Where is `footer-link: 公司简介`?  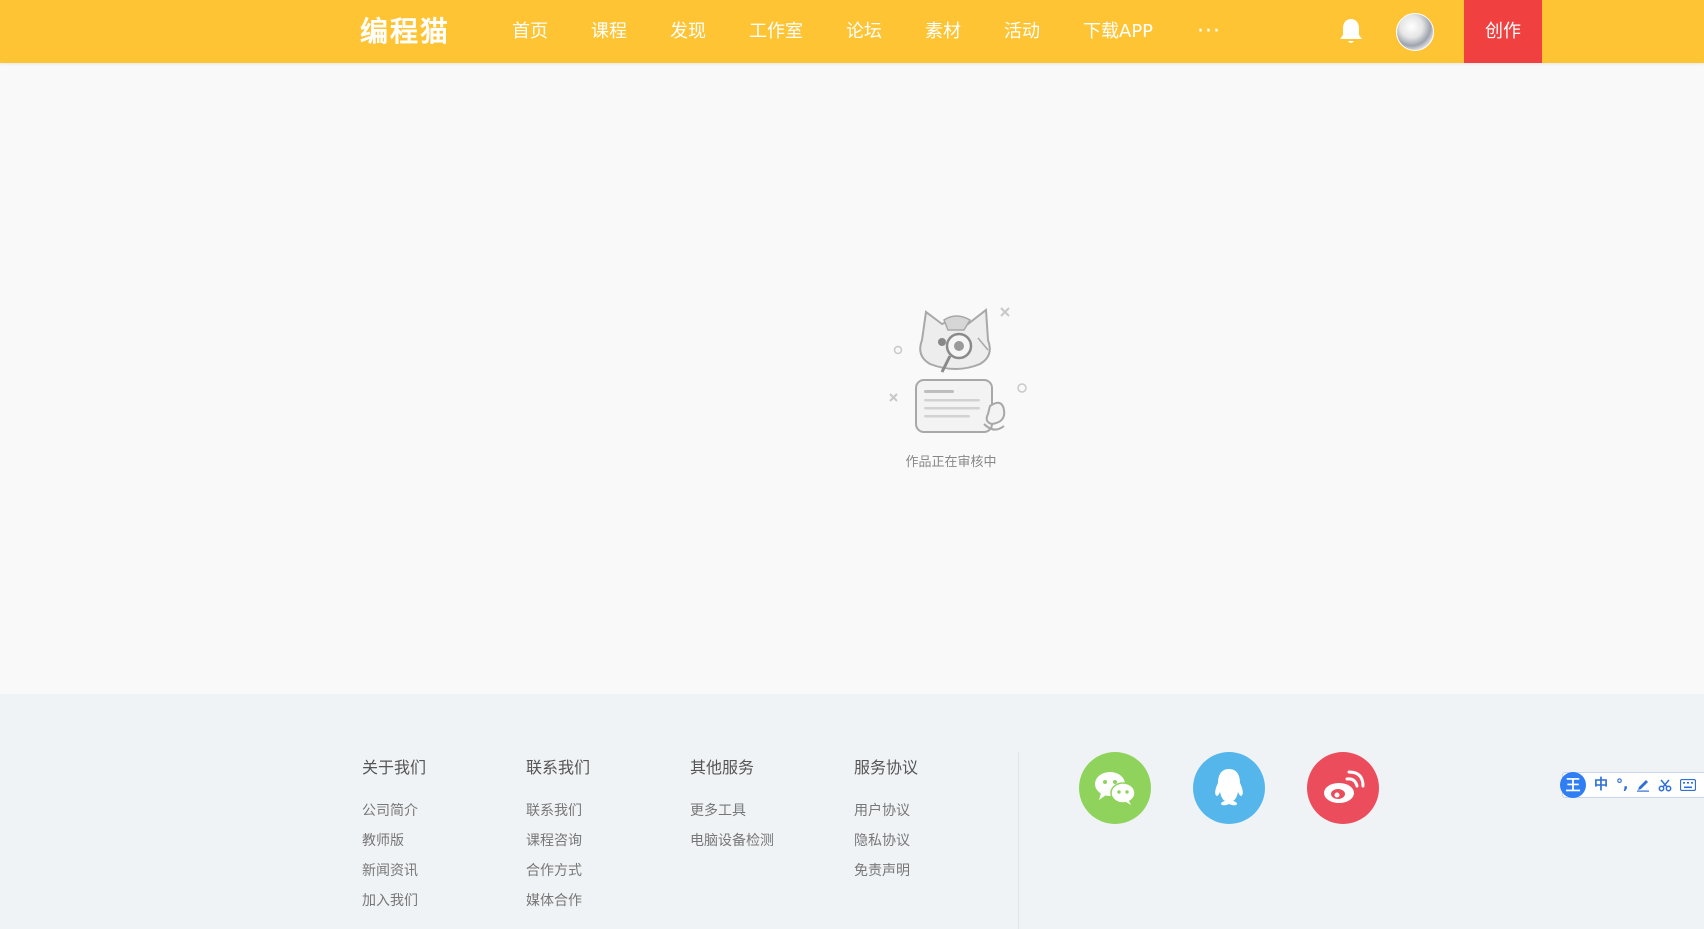 footer-link: 公司简介 is located at coordinates (394, 811).